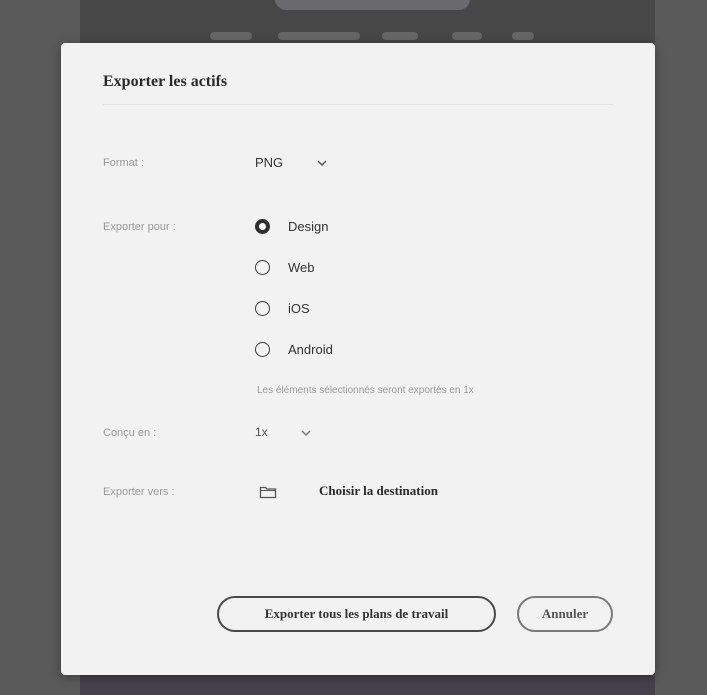  I want to click on cancel-button: Annuler, so click(565, 614).